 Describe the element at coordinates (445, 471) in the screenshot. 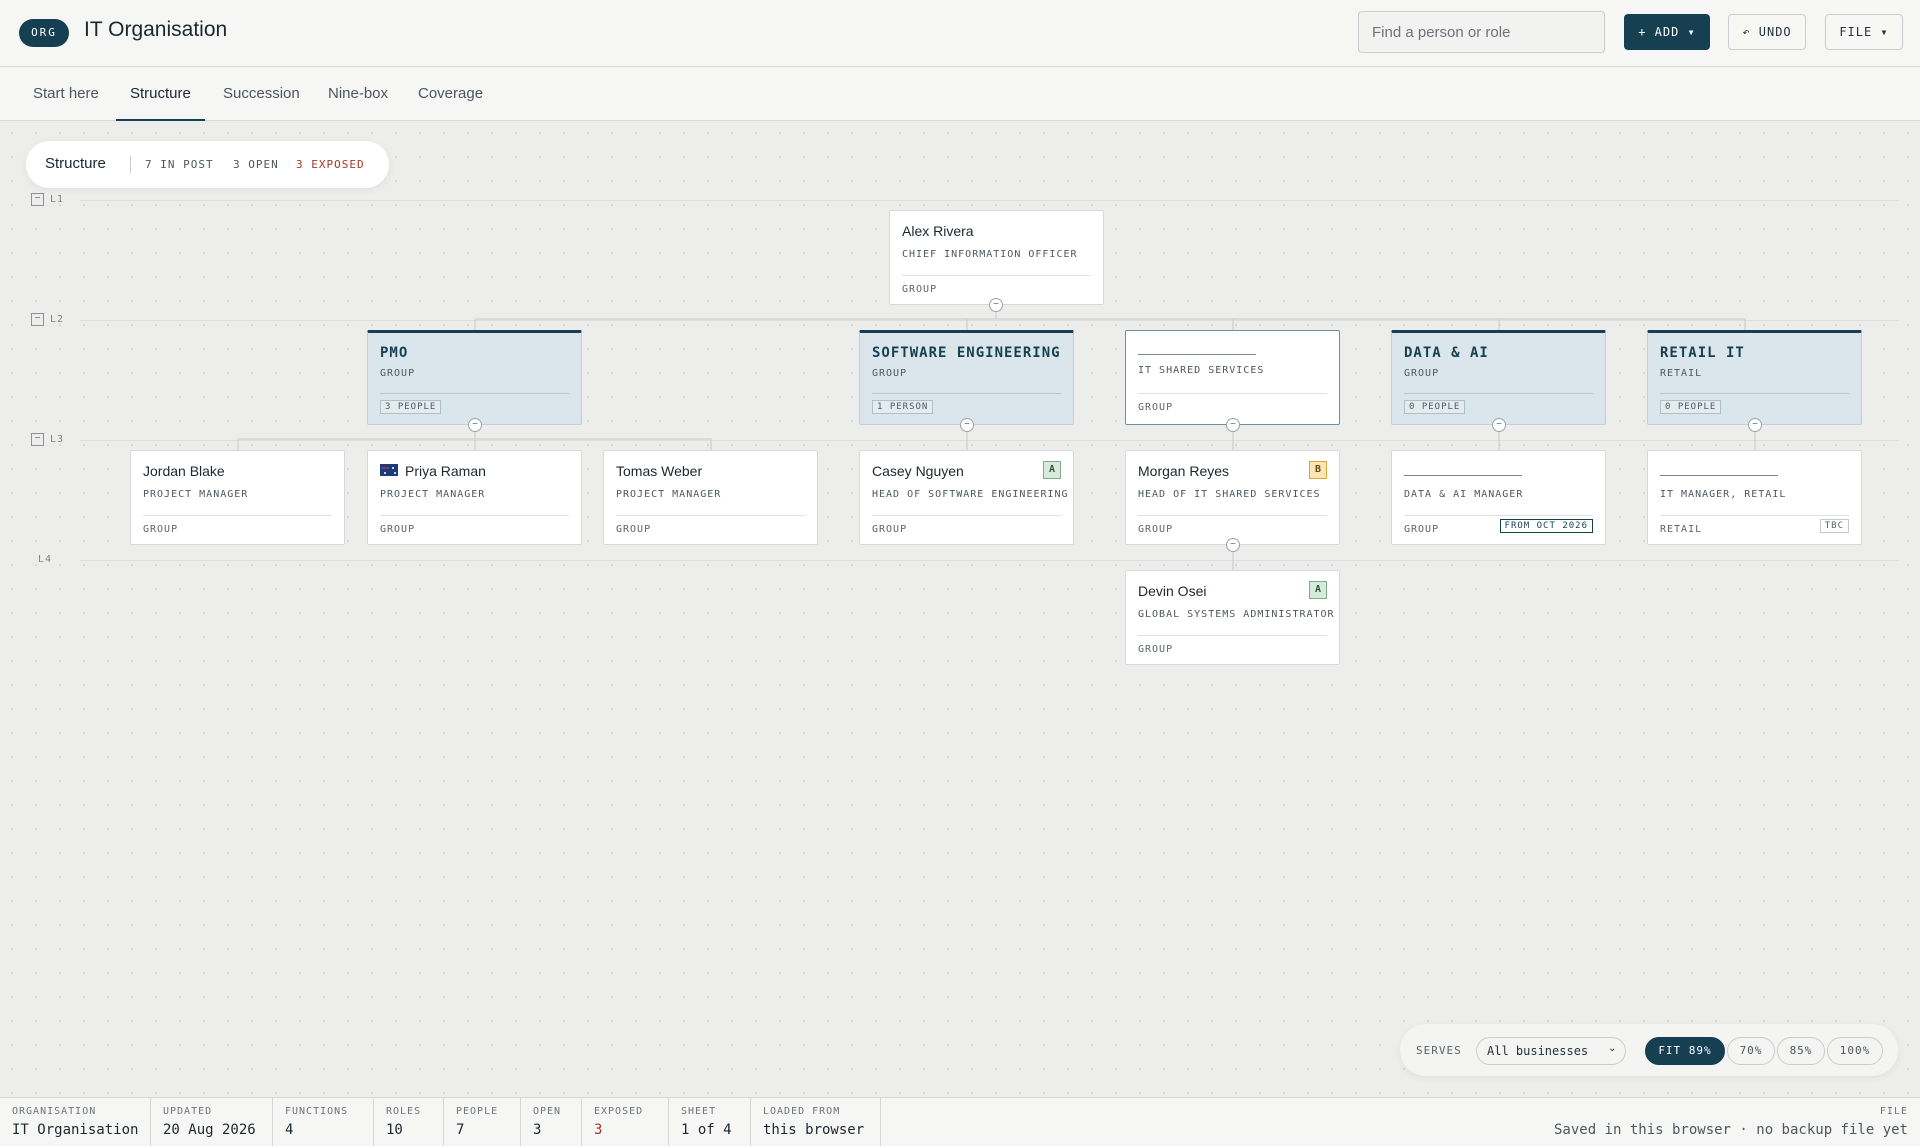

I see `person-name: Priya Raman` at that location.